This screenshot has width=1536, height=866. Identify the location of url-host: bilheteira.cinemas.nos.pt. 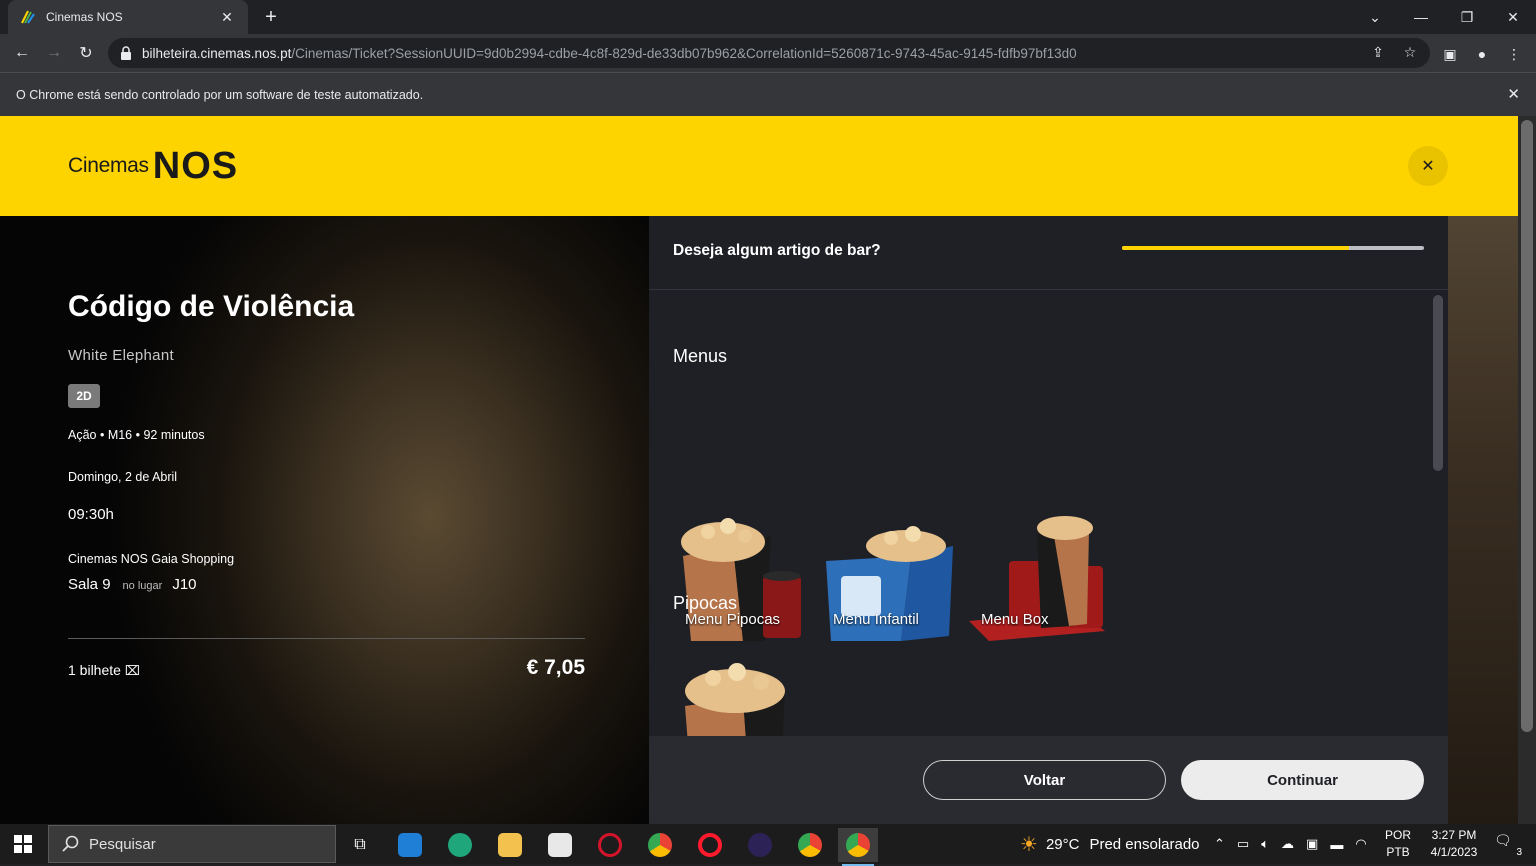
(217, 53).